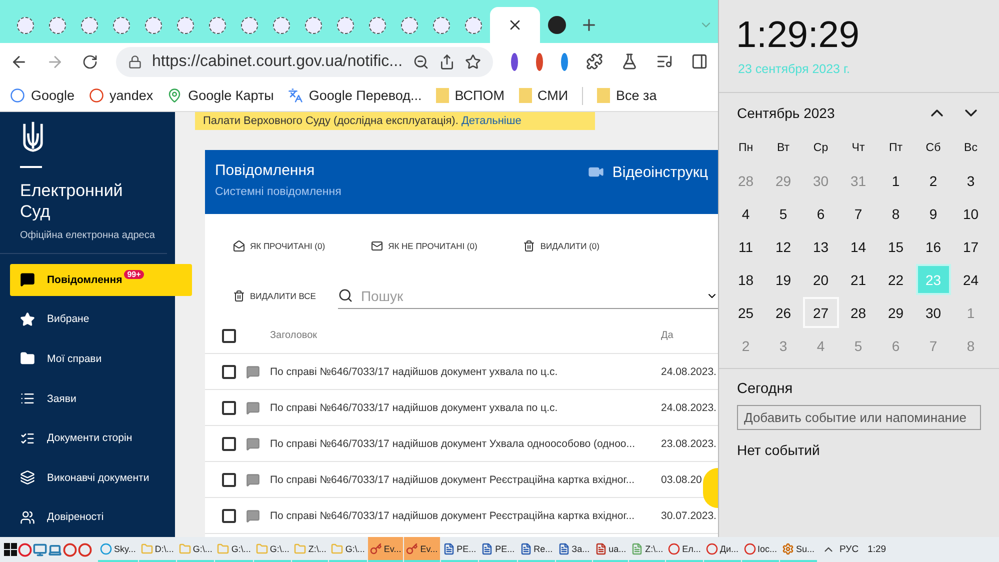 This screenshot has height=562, width=999. What do you see at coordinates (820, 312) in the screenshot?
I see `calendar-day: 27` at bounding box center [820, 312].